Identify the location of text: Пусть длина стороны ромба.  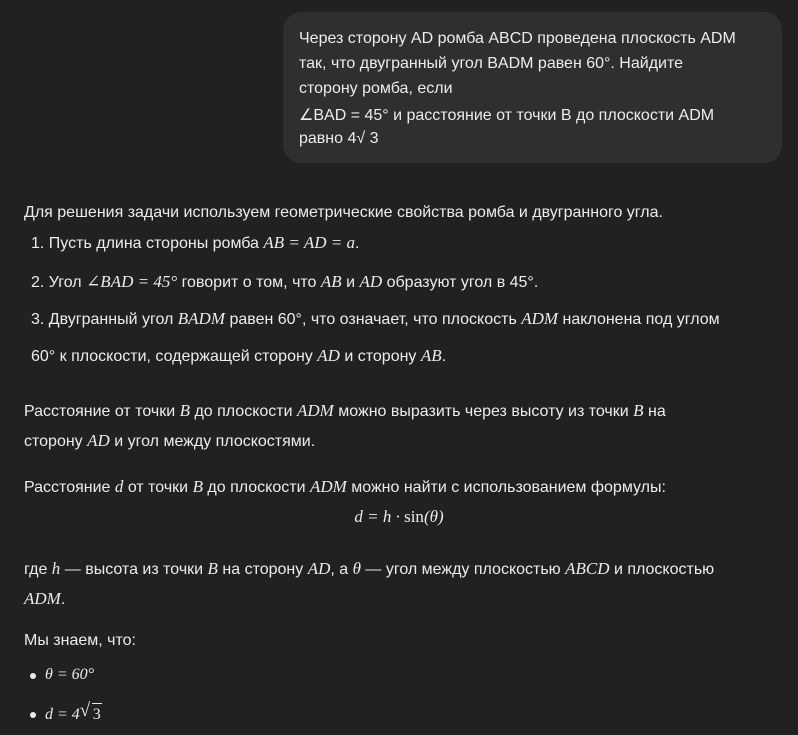
(156, 243).